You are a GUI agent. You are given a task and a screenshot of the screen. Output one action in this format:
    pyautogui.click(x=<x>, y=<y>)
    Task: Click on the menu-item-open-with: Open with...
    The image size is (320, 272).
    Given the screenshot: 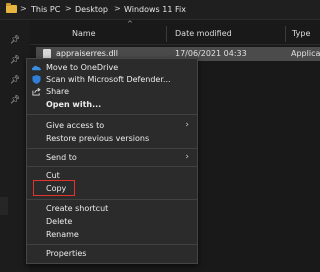 What is the action you would take?
    pyautogui.click(x=112, y=105)
    